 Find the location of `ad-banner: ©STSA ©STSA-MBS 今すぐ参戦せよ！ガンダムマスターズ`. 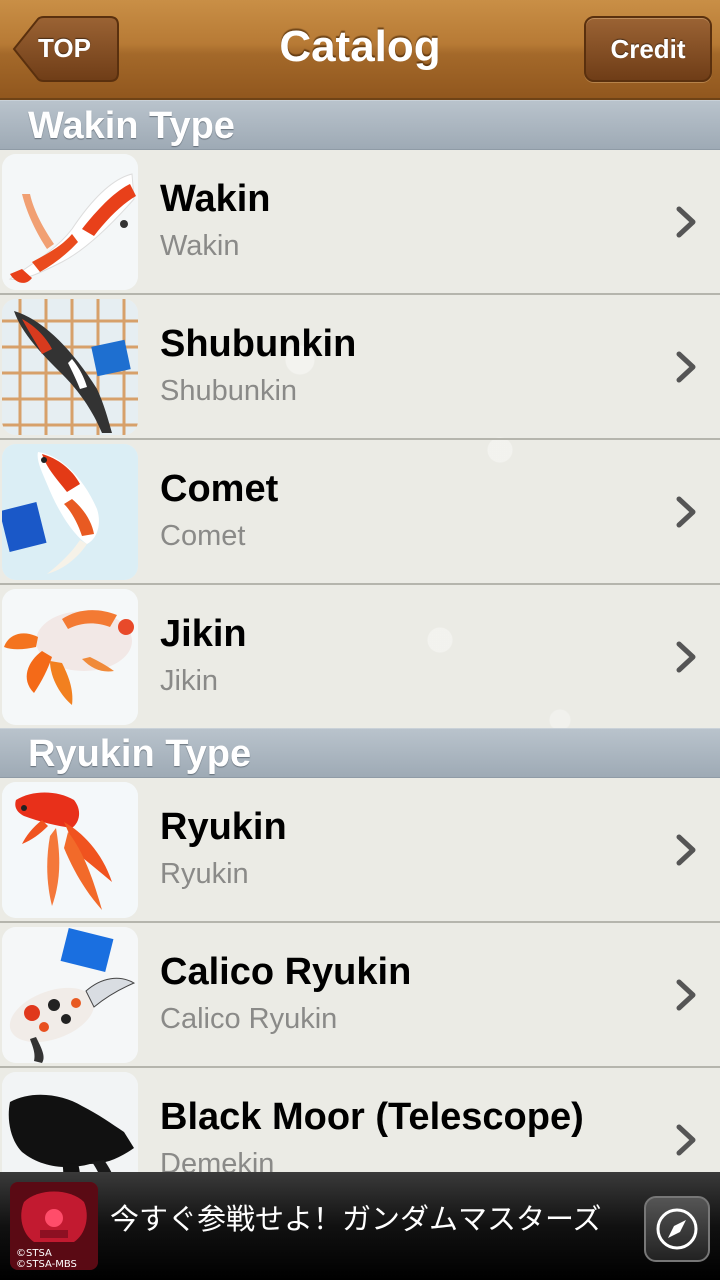

ad-banner: ©STSA ©STSA-MBS 今すぐ参戦せよ！ガンダムマスターズ is located at coordinates (360, 1226).